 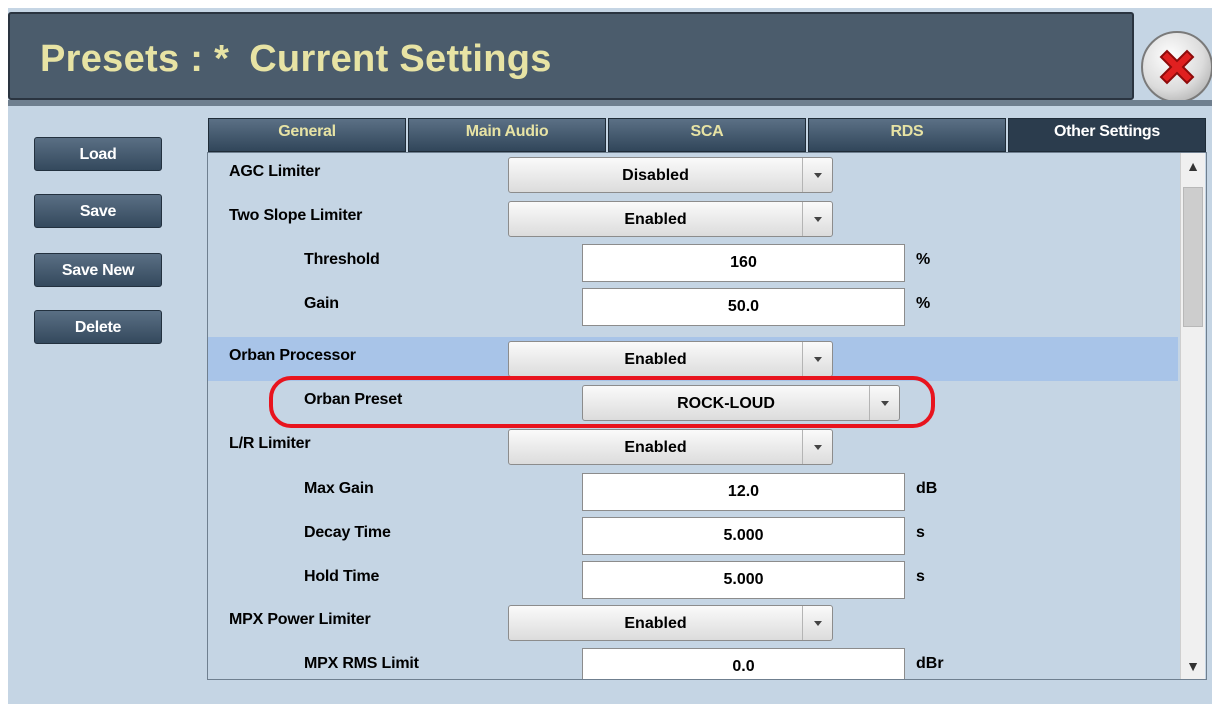 I want to click on setting-row-decay-time: Decay Time 5.000 s, so click(x=693, y=536).